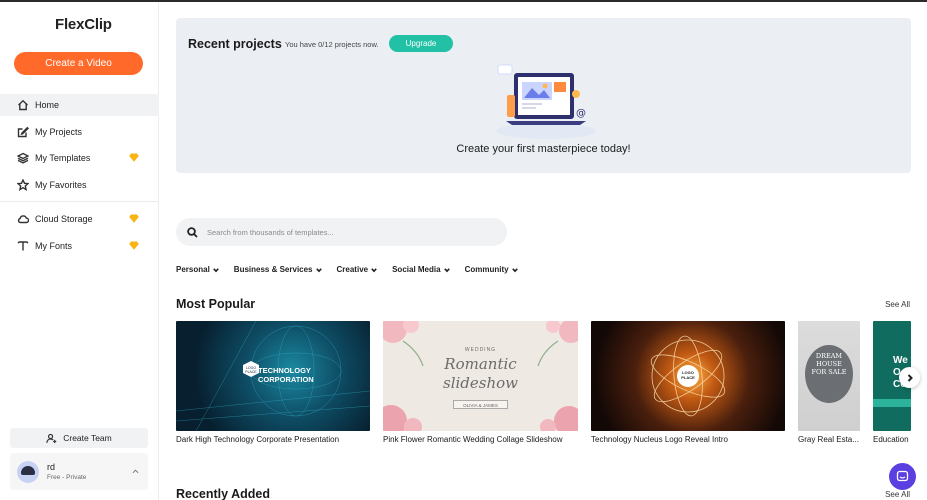 Image resolution: width=927 pixels, height=500 pixels. What do you see at coordinates (87, 438) in the screenshot?
I see `create-team-label: Create Team` at bounding box center [87, 438].